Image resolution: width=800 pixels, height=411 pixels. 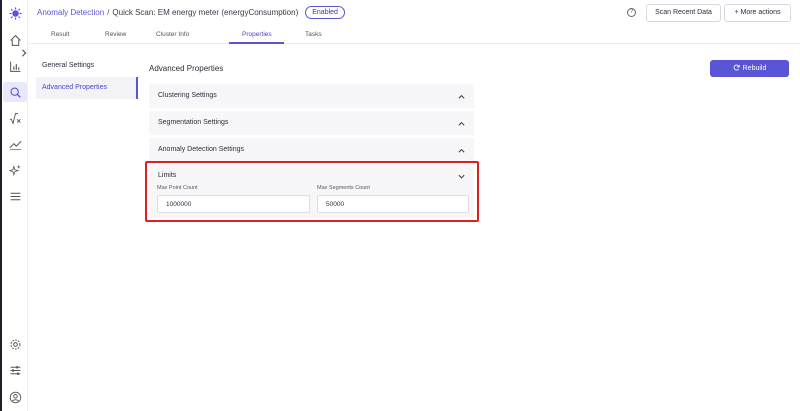 What do you see at coordinates (15, 13) in the screenshot?
I see `app-logo-icon` at bounding box center [15, 13].